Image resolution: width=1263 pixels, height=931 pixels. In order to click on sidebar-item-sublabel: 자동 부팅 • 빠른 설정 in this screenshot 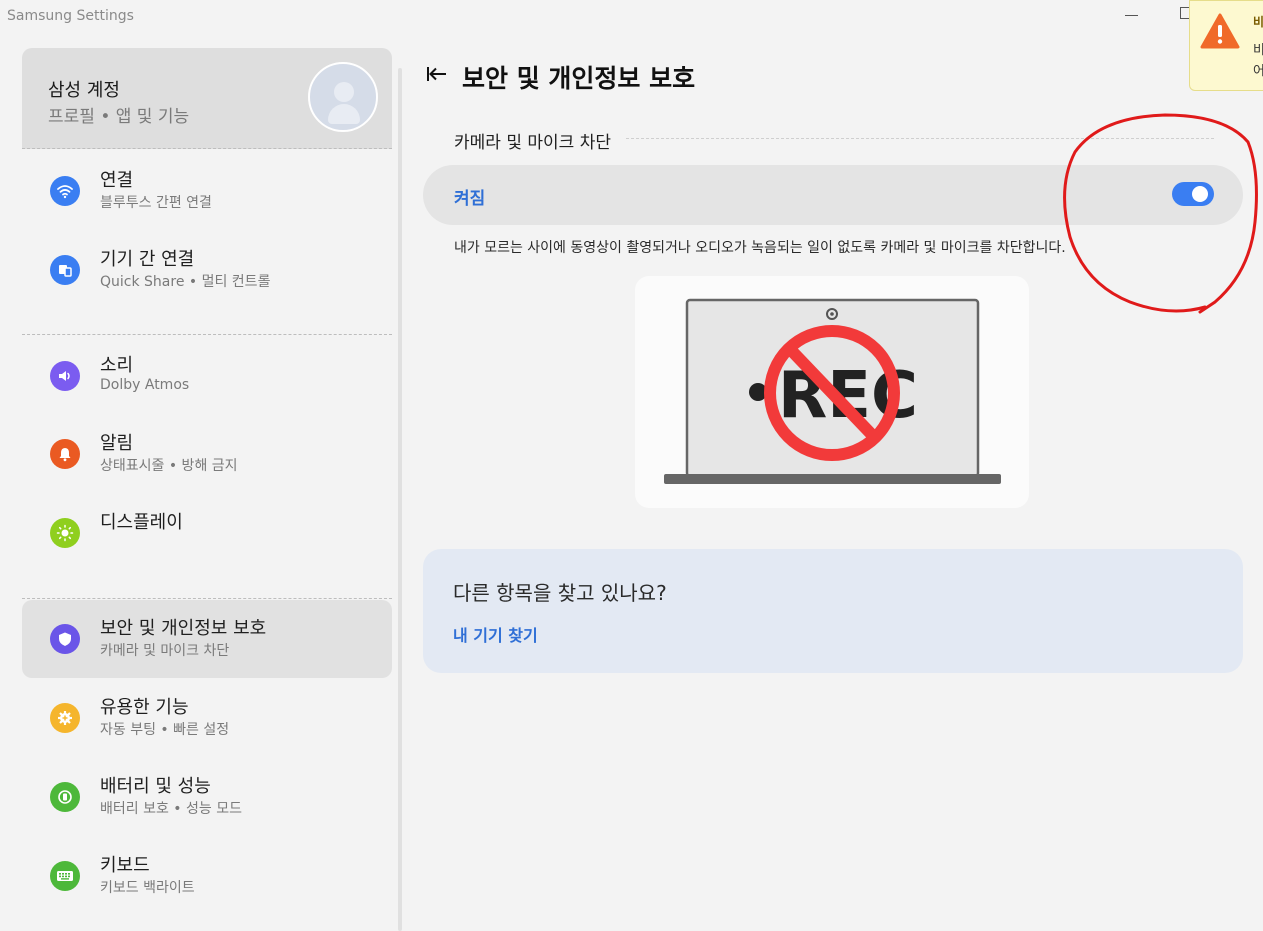, I will do `click(165, 730)`.